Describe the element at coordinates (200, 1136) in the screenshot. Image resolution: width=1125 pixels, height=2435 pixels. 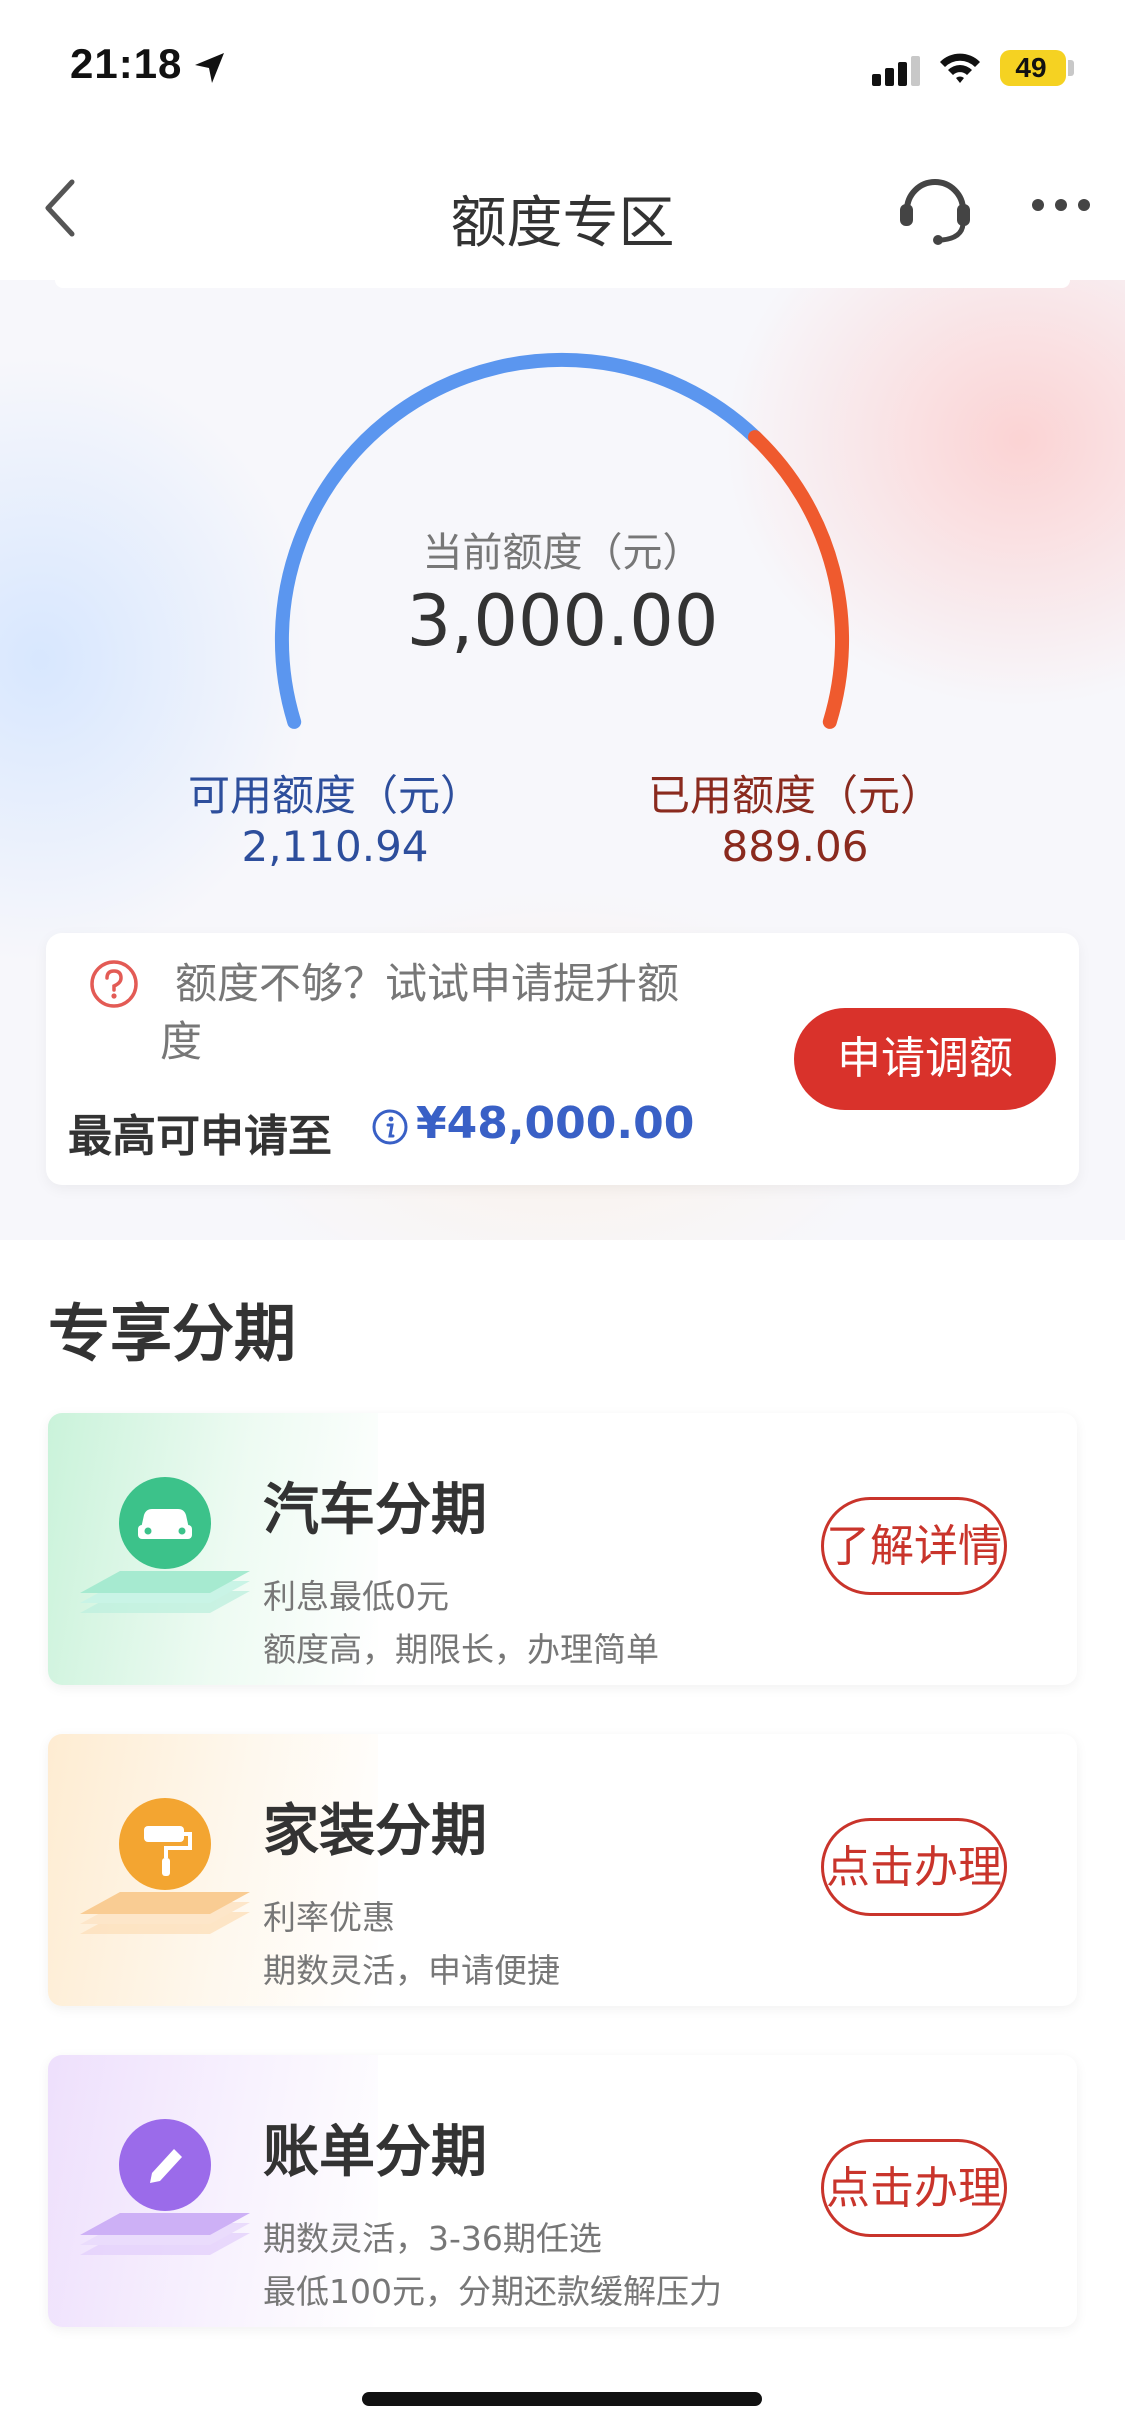
I see `max-limit-label: 最高可申请至` at that location.